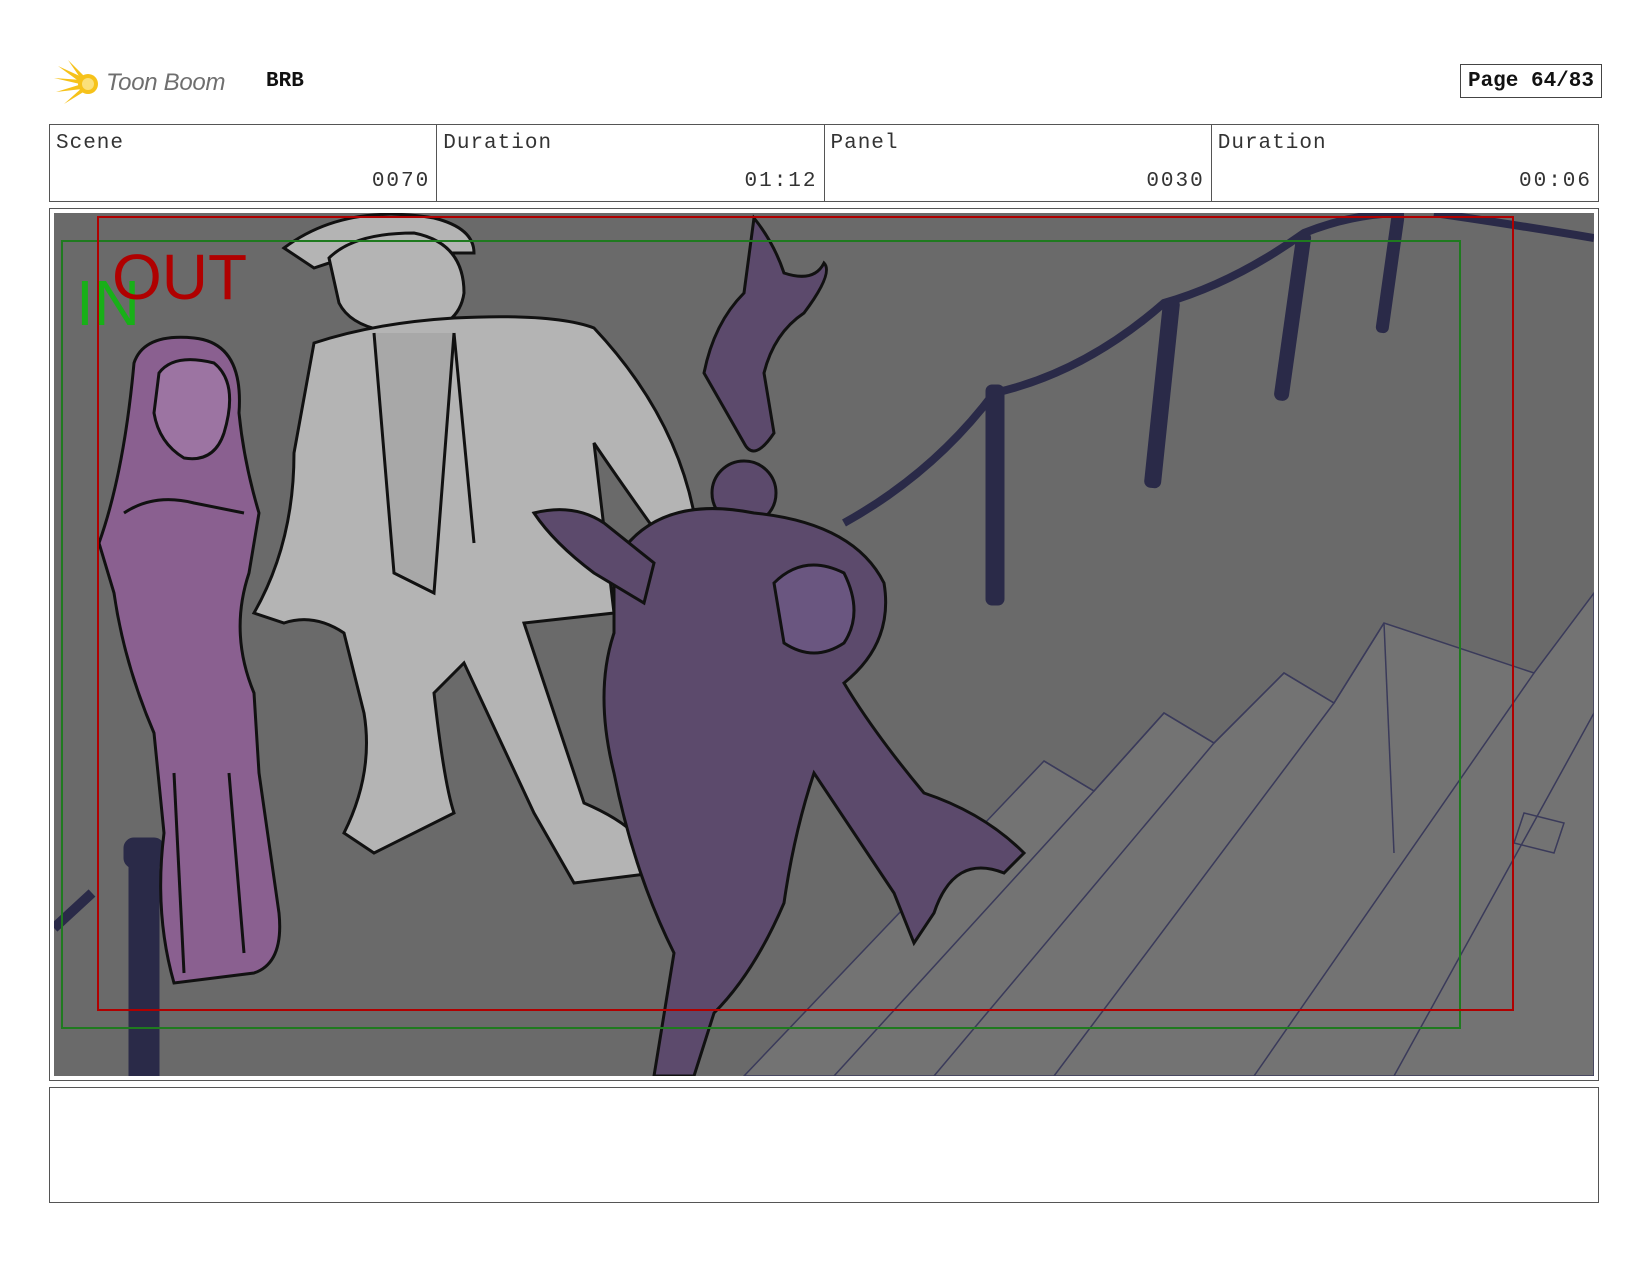 This screenshot has width=1650, height=1275. Describe the element at coordinates (1272, 143) in the screenshot. I see `panel-duration-label: Duration` at that location.